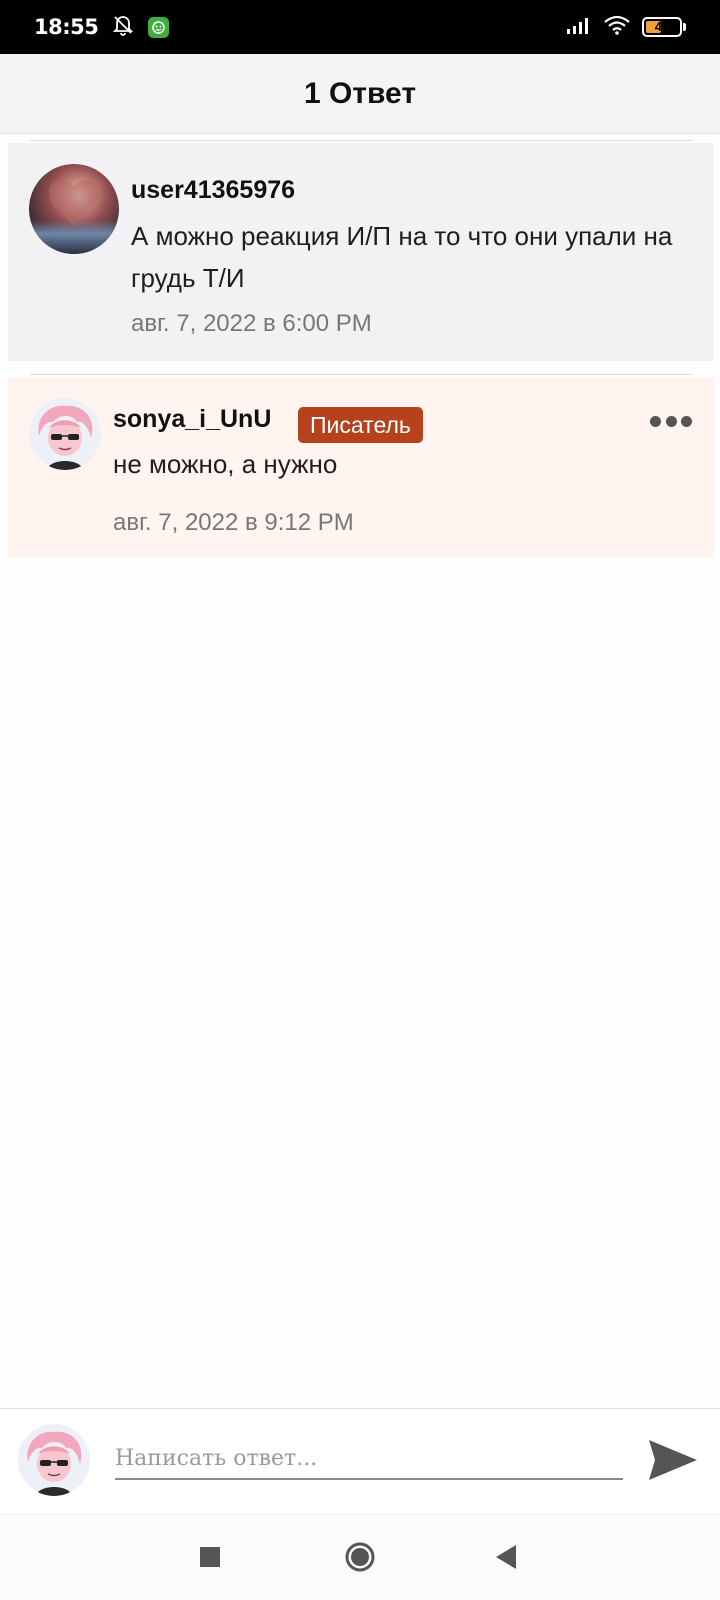 The width and height of the screenshot is (720, 1600). I want to click on system-nav-bar, so click(360, 1557).